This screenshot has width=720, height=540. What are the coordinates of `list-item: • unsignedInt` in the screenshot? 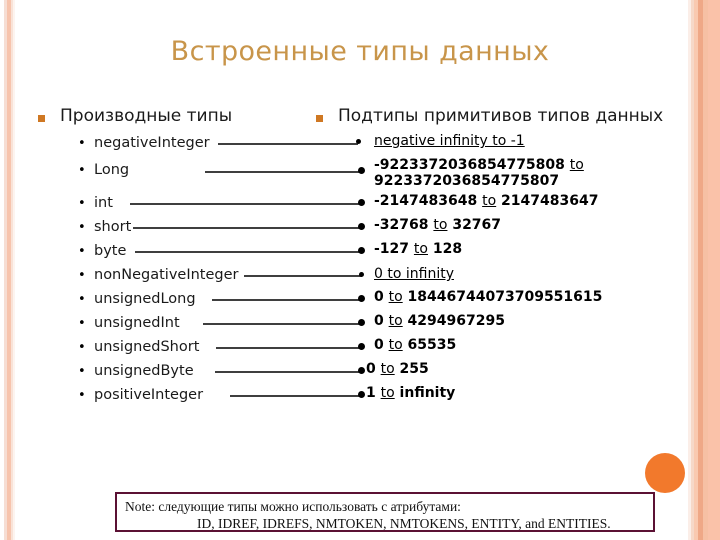 It's located at (129, 323).